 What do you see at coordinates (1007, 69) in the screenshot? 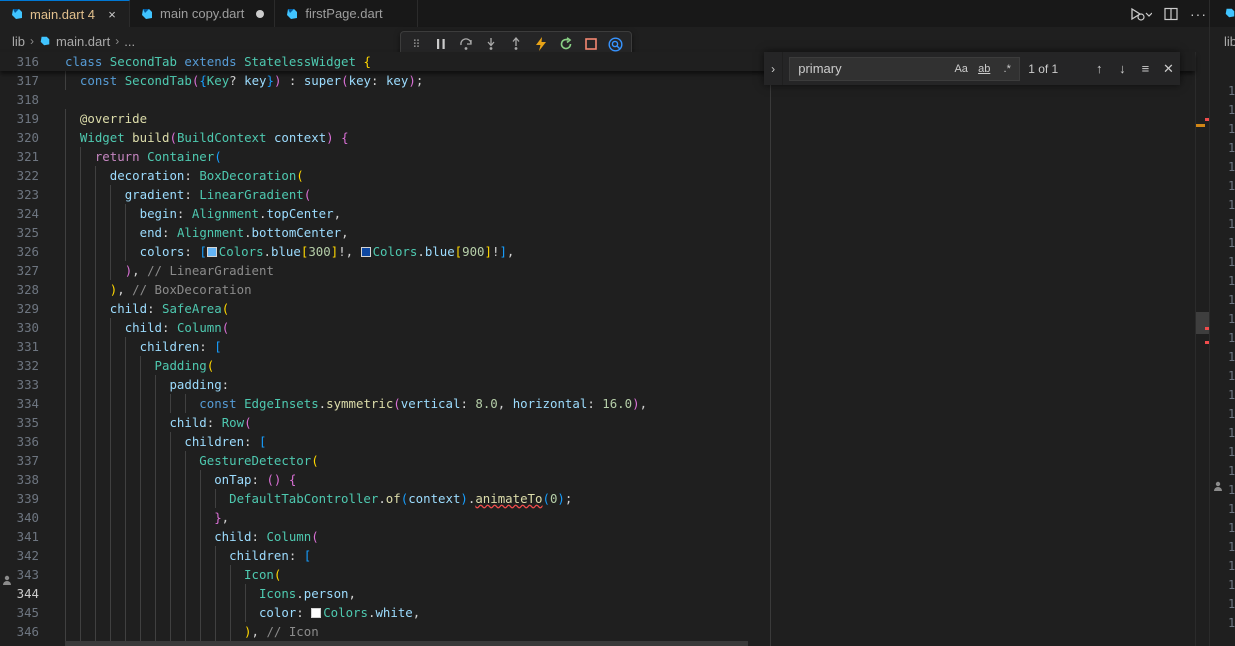
I see `use-regex-toggle: .*` at bounding box center [1007, 69].